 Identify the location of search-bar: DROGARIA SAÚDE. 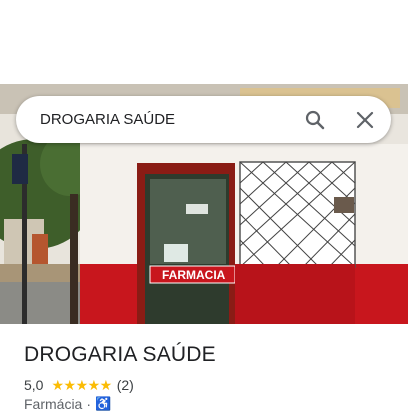
(203, 119).